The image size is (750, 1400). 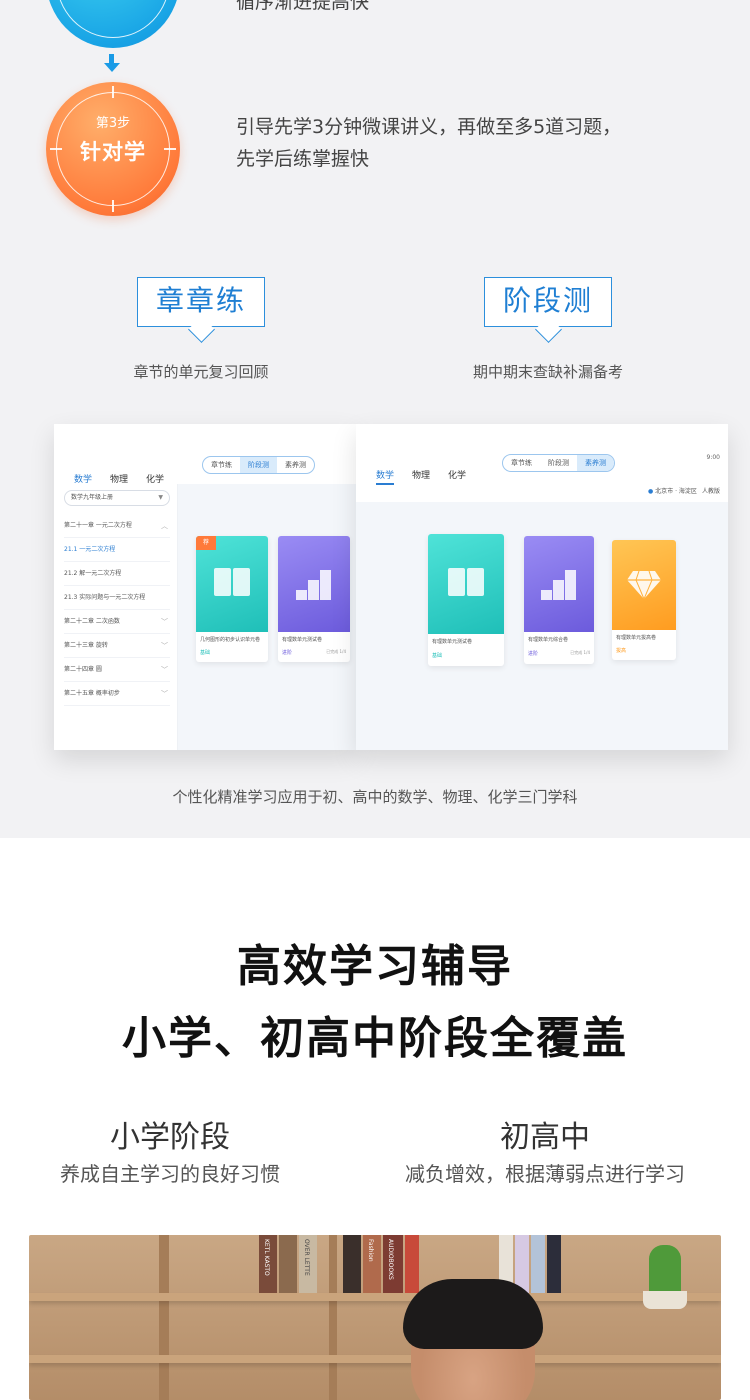 I want to click on chapter-item: 第二十三章 旋转 ﹀, so click(x=117, y=646).